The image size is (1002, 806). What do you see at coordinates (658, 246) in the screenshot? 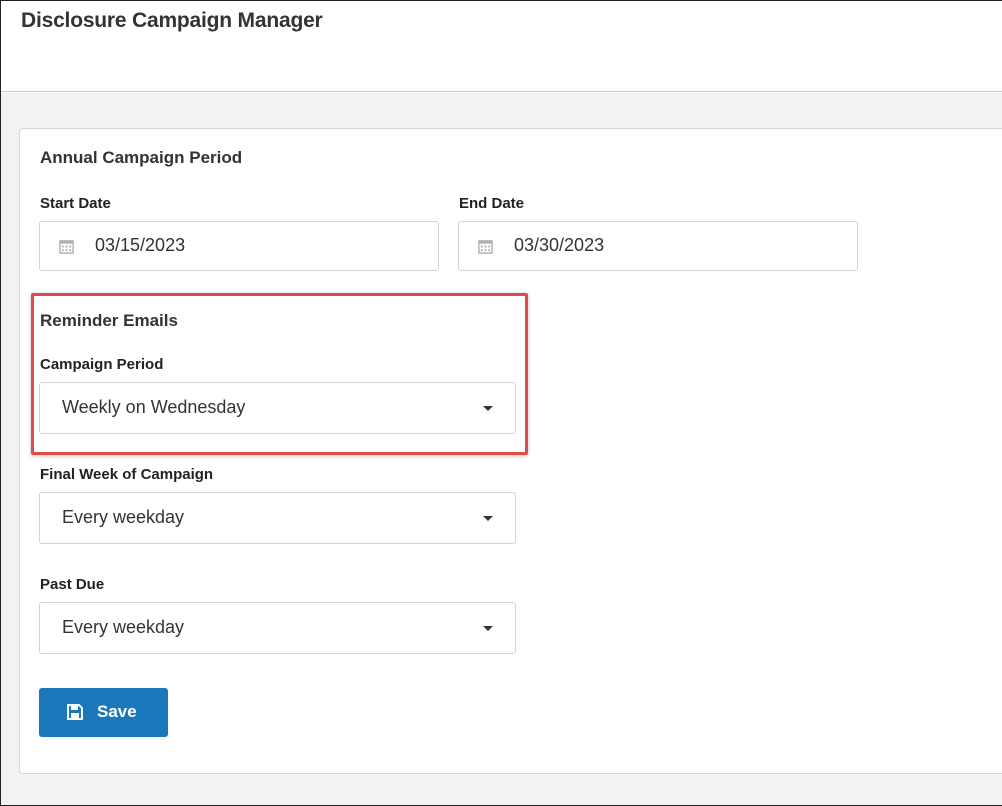
I see `end-date-input: 03/30/2023` at bounding box center [658, 246].